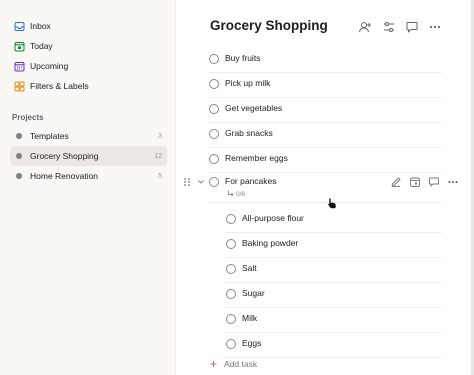 This screenshot has width=474, height=375. I want to click on task-label: Baking powder, so click(270, 243).